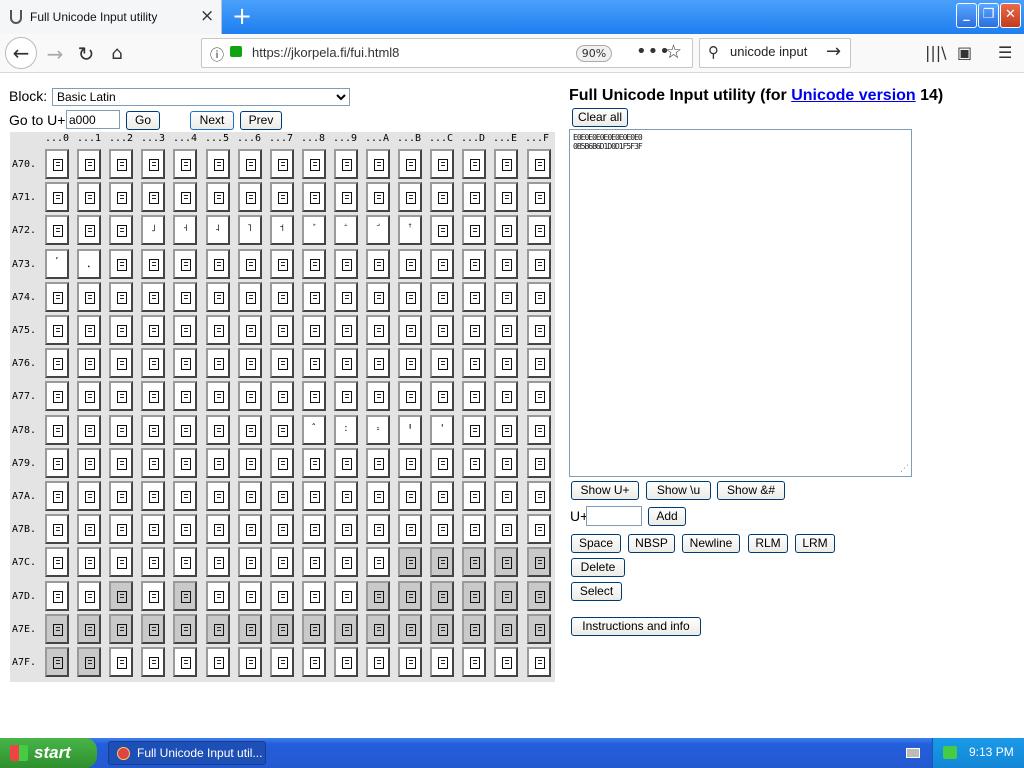 The width and height of the screenshot is (1024, 768). I want to click on forward-icon: →, so click(55, 54).